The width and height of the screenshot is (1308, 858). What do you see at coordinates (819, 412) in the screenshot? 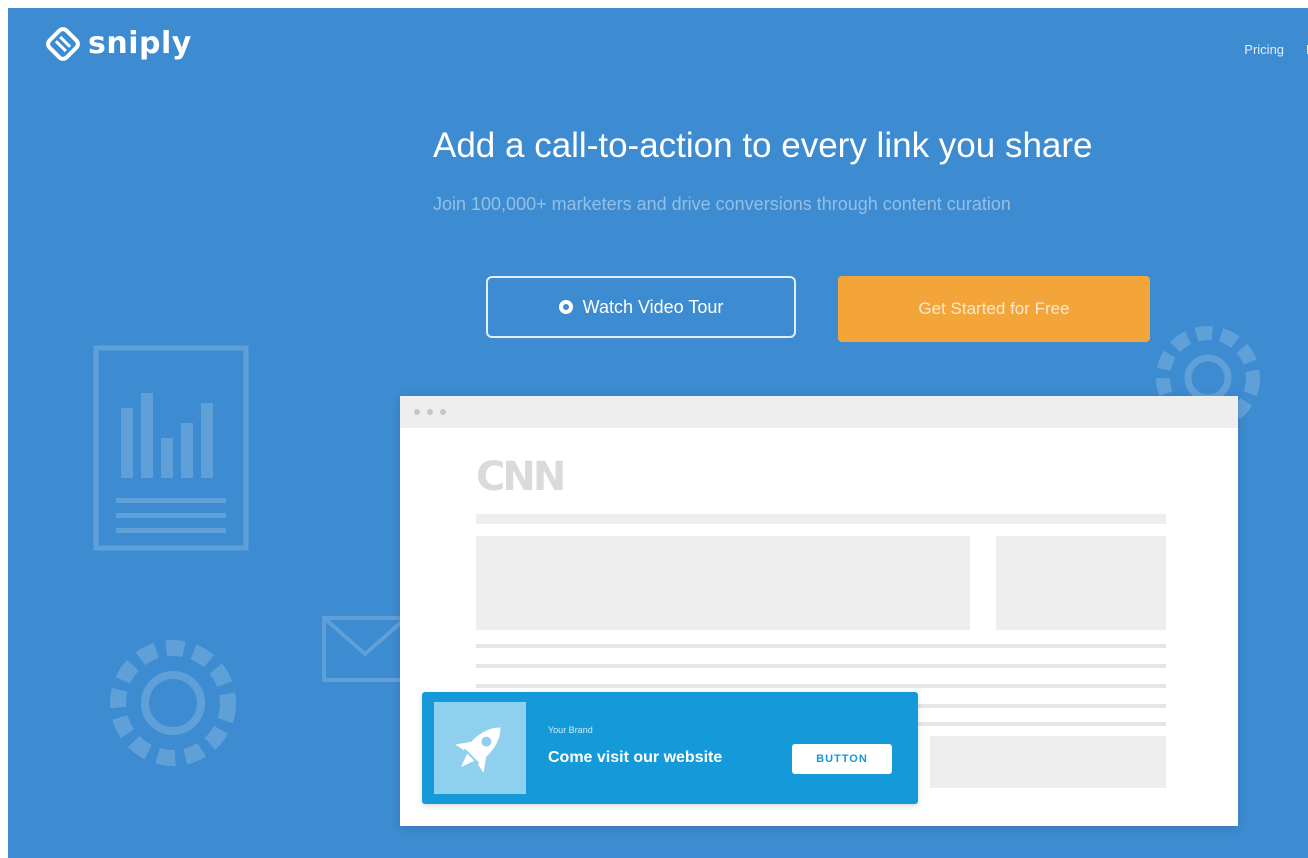
I see `browser-toolbar` at bounding box center [819, 412].